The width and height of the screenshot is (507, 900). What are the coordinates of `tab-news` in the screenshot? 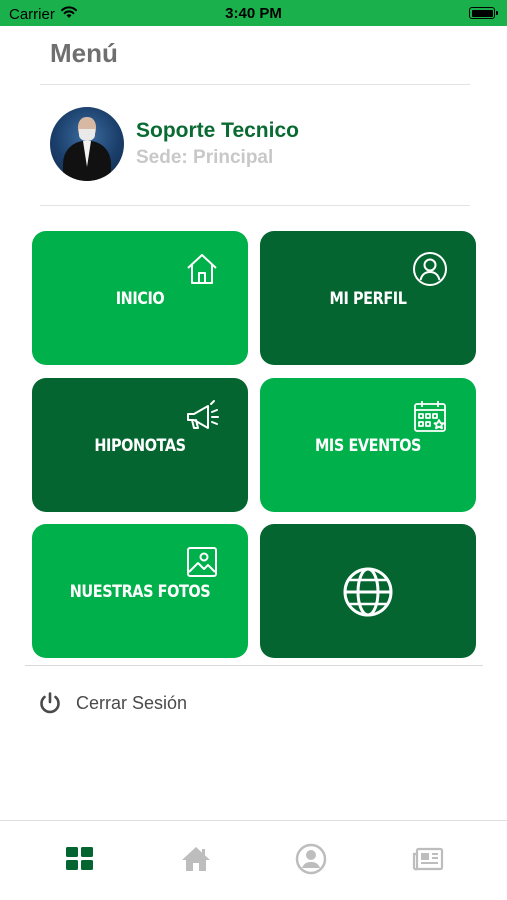 It's located at (428, 859).